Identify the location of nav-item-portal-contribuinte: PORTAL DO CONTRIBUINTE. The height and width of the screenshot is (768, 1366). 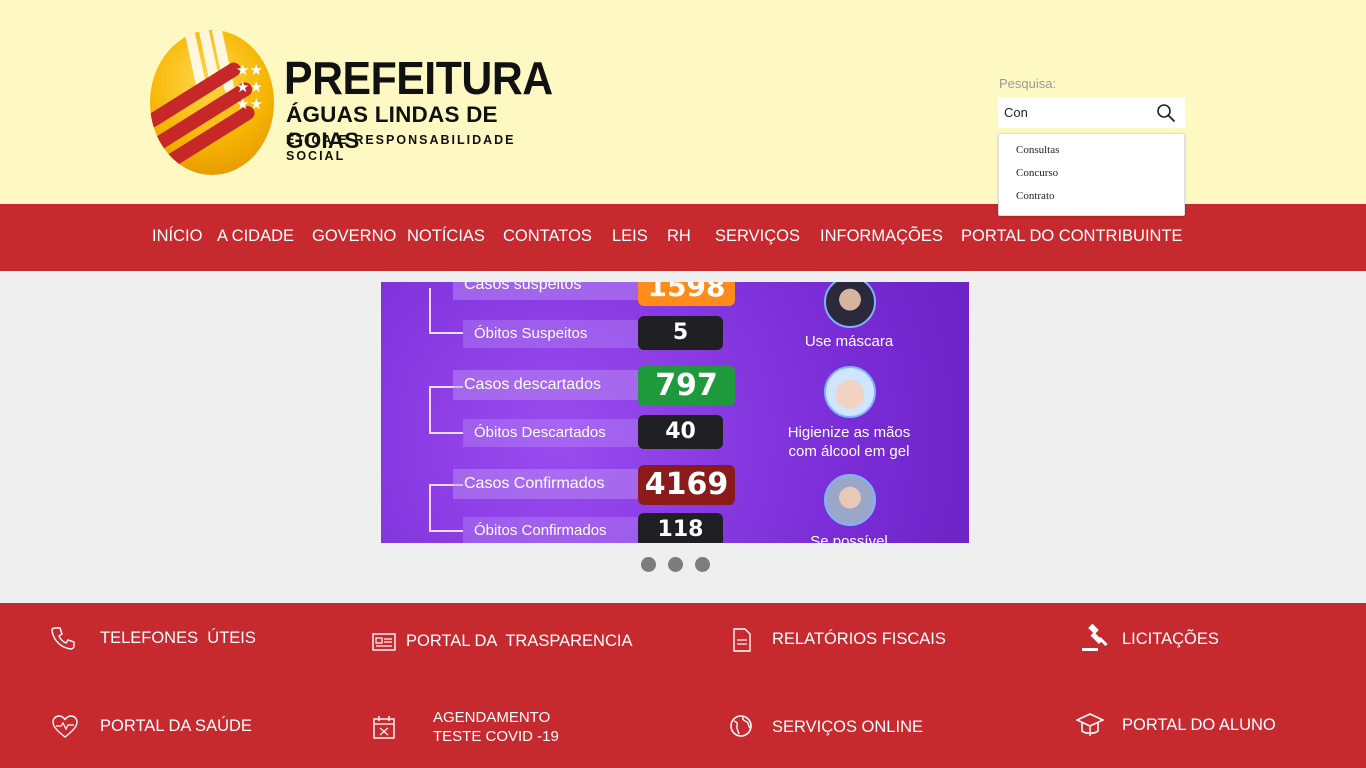
(1072, 236).